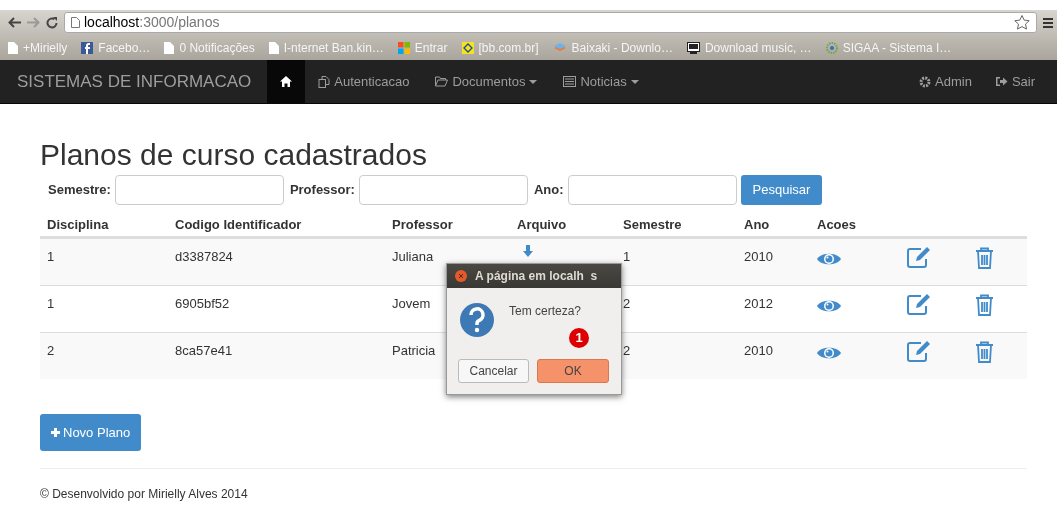 The image size is (1057, 506). Describe the element at coordinates (477, 320) in the screenshot. I see `question-icon` at that location.